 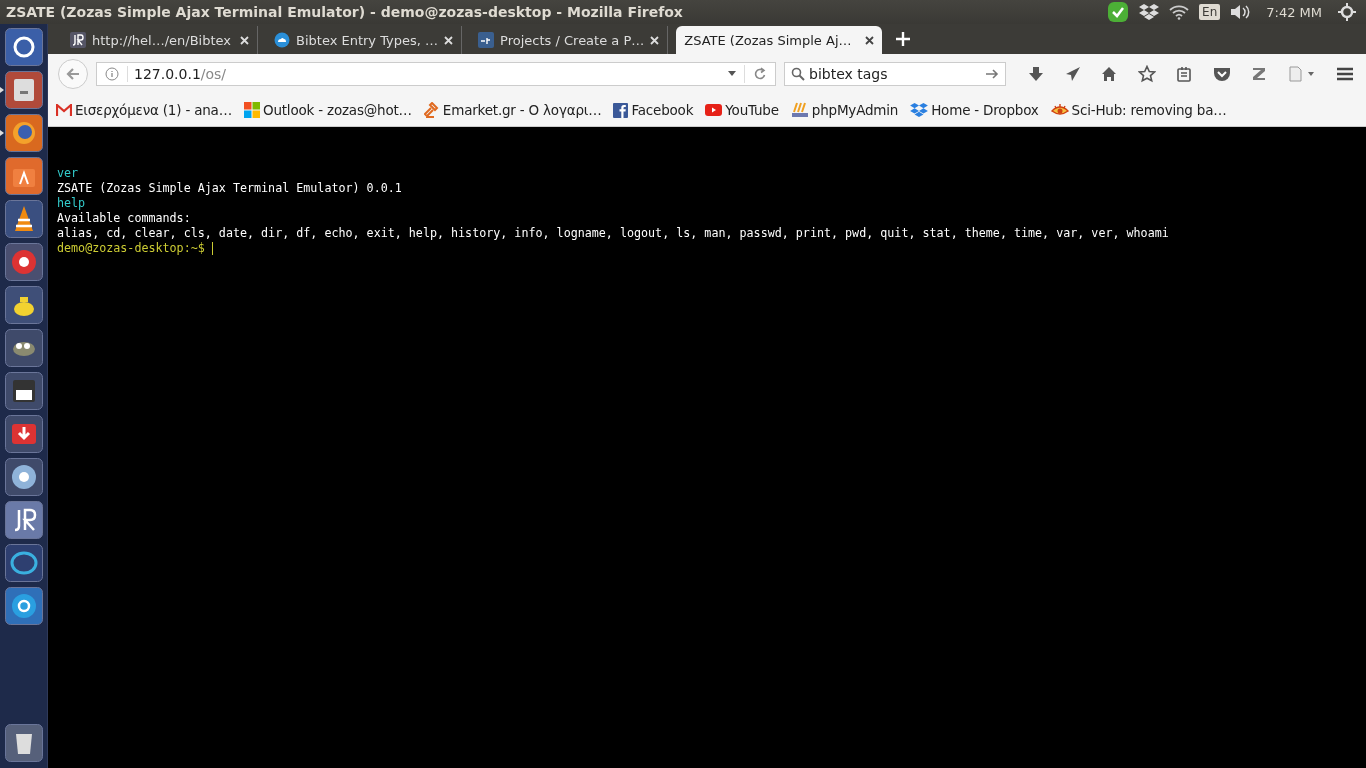 What do you see at coordinates (423, 74) in the screenshot?
I see `url-text: 127.0.0.1/os/` at bounding box center [423, 74].